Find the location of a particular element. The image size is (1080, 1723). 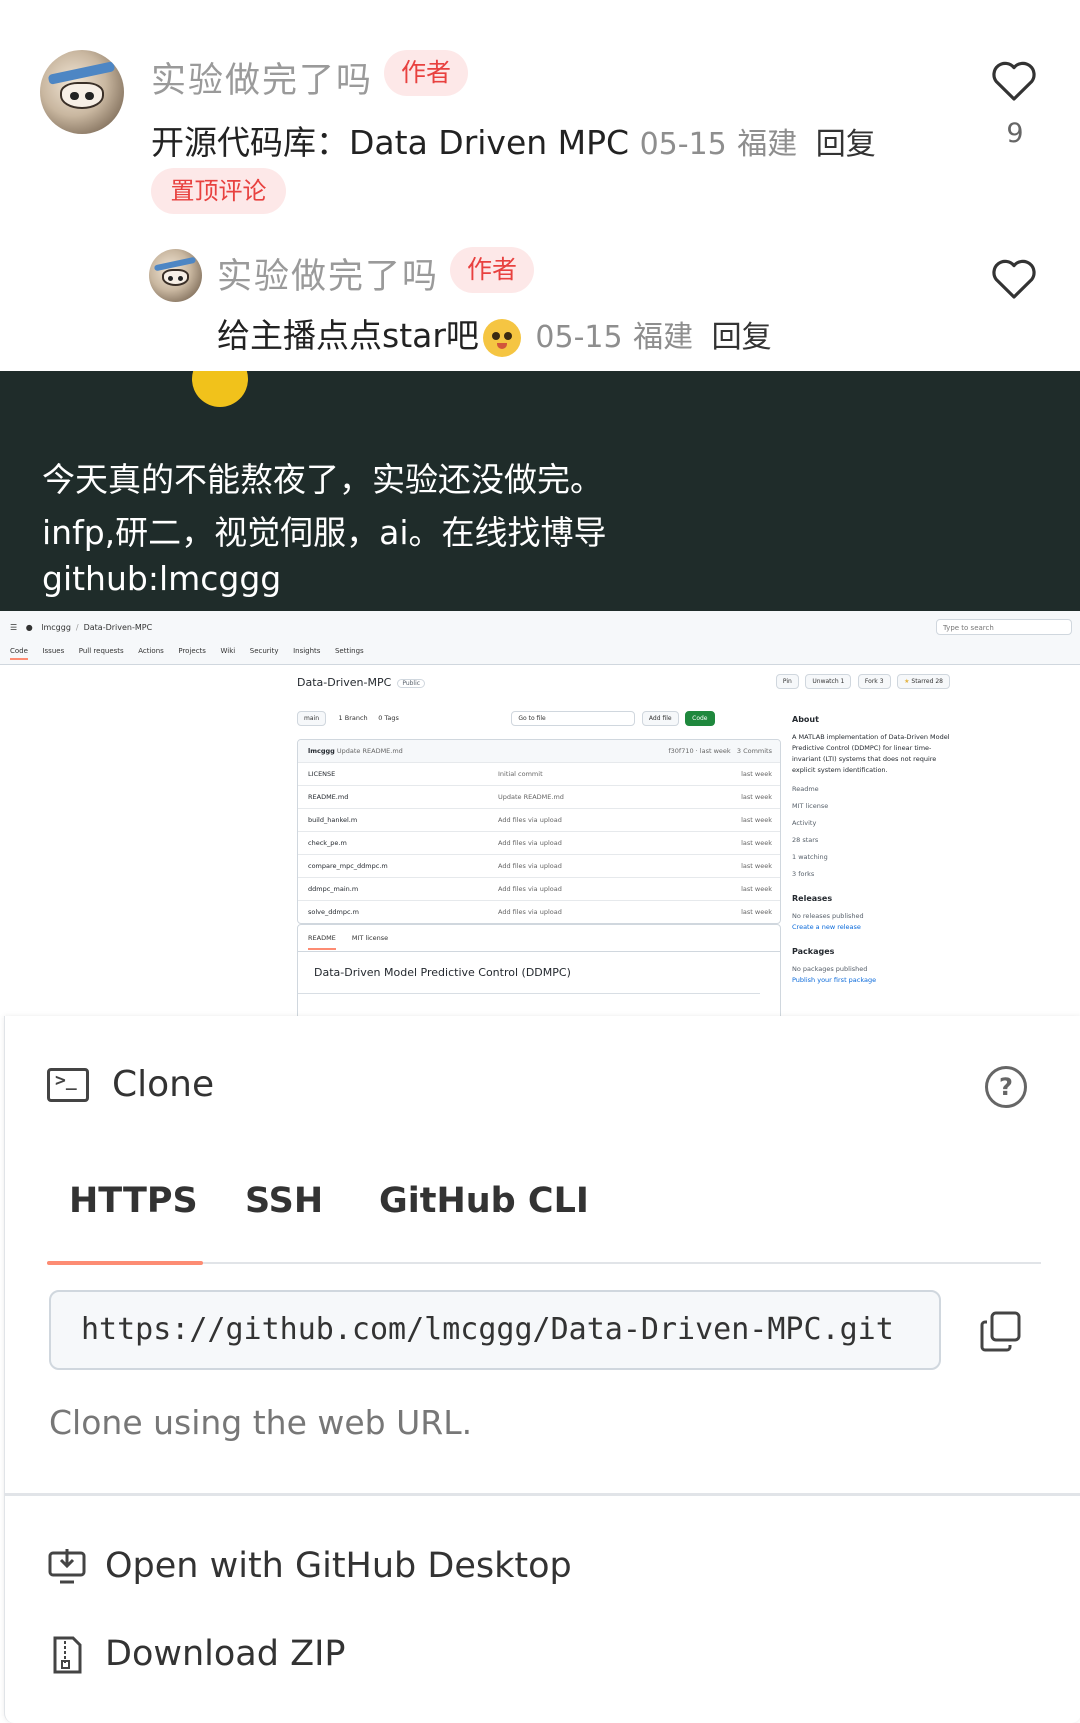

active-tab-indicator is located at coordinates (125, 1263).